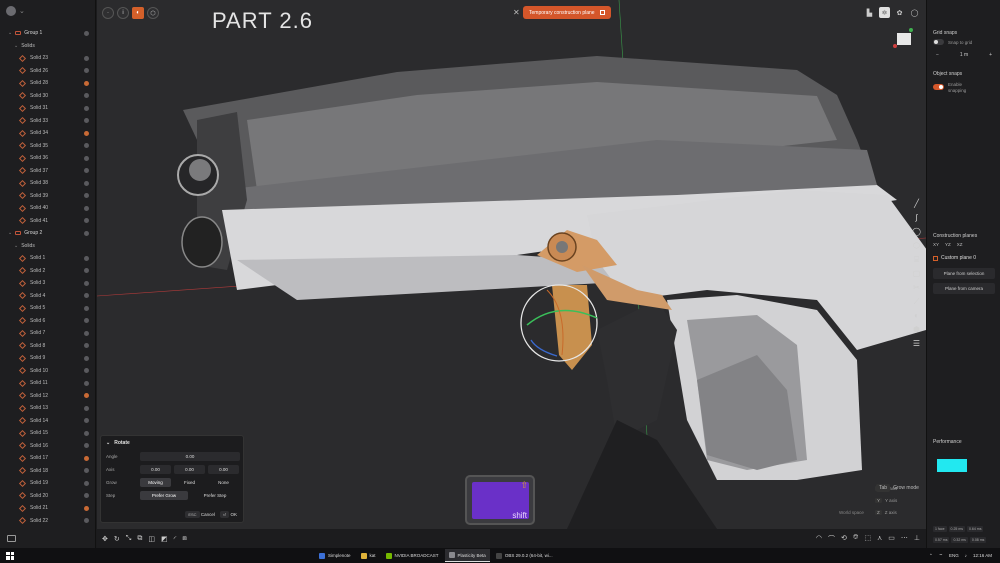  I want to click on axis-y-input: 0.00, so click(189, 469).